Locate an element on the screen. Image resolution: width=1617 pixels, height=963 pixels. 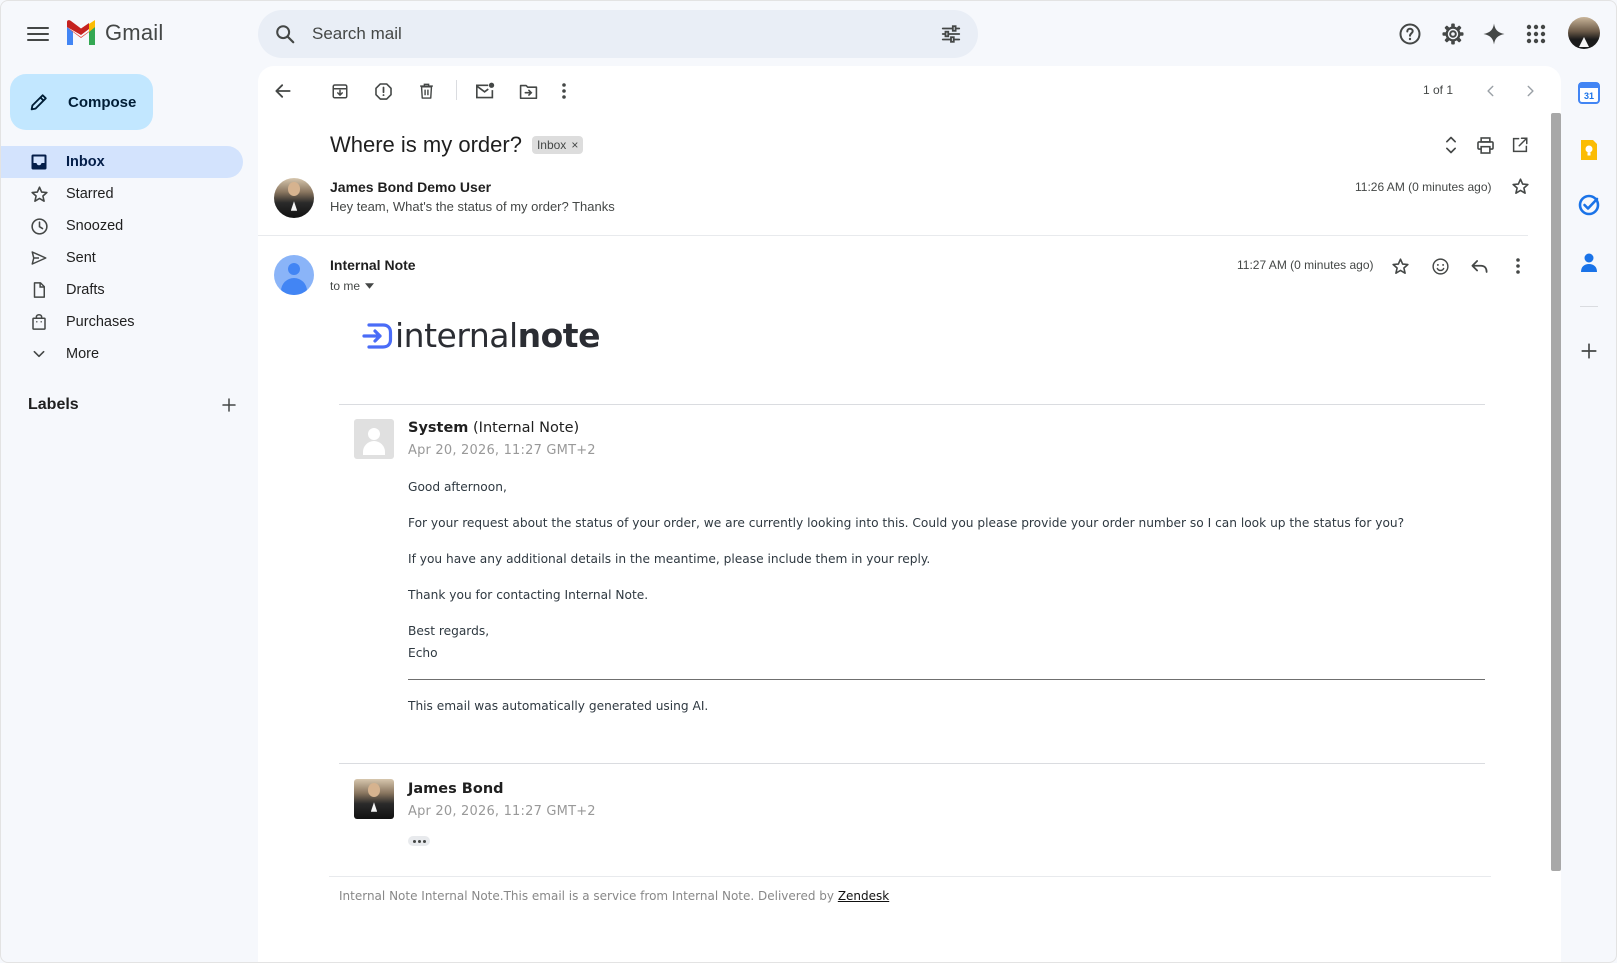
delete-trash-icon is located at coordinates (426, 91).